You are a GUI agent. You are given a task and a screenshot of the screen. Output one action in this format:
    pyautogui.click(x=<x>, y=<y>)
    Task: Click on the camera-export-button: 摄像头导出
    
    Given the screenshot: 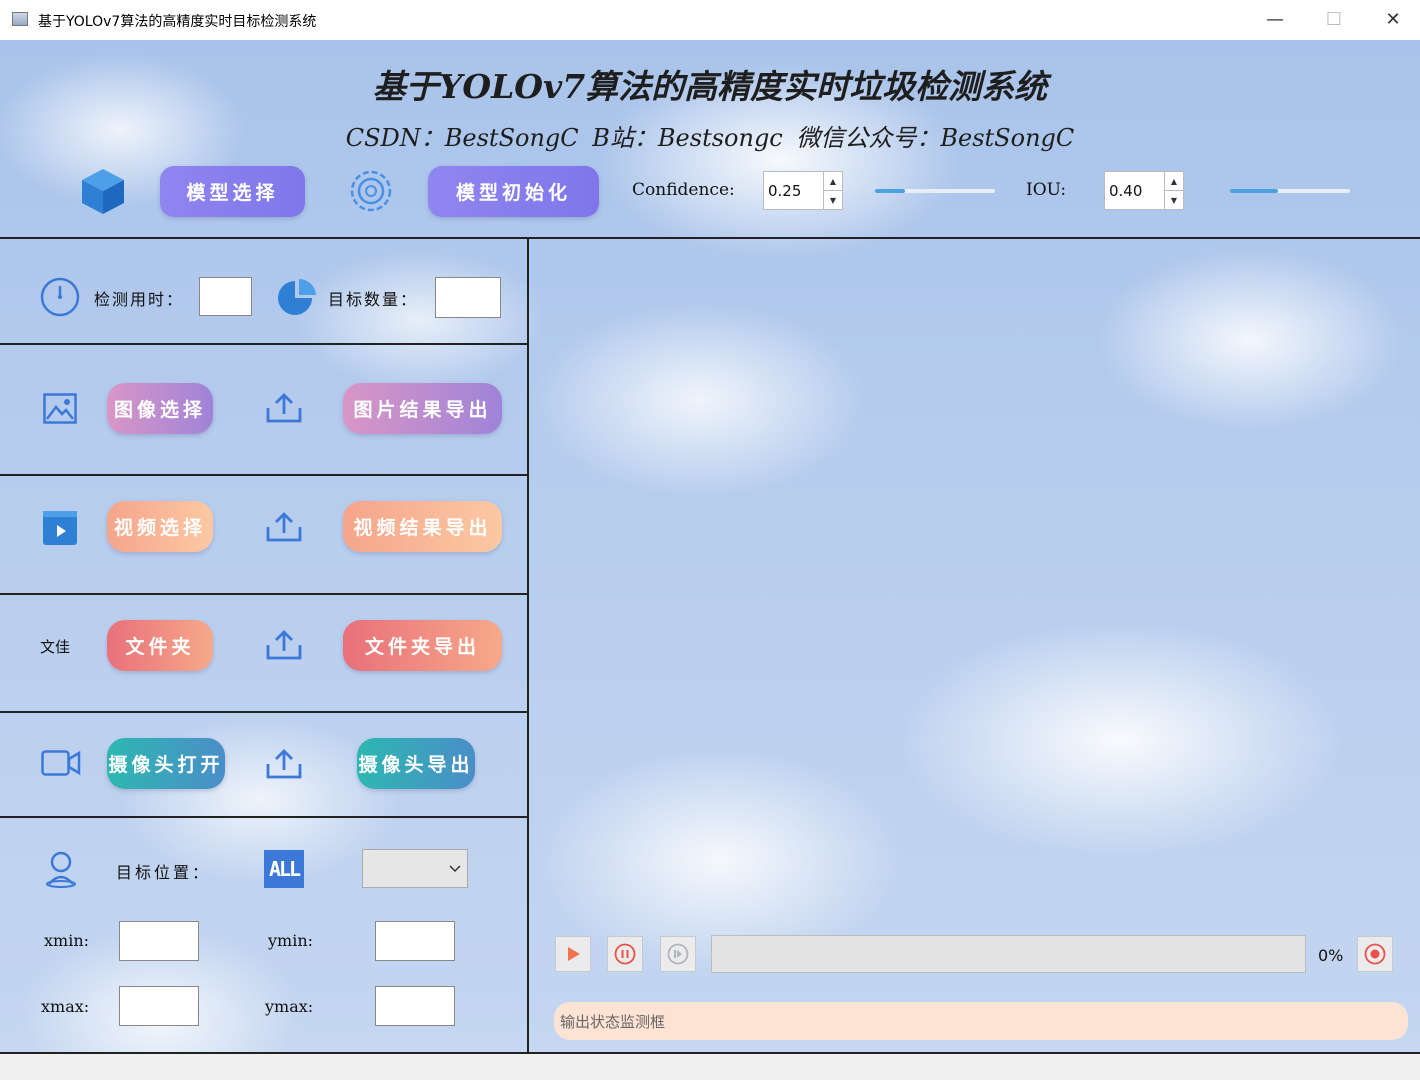 What is the action you would take?
    pyautogui.click(x=416, y=763)
    